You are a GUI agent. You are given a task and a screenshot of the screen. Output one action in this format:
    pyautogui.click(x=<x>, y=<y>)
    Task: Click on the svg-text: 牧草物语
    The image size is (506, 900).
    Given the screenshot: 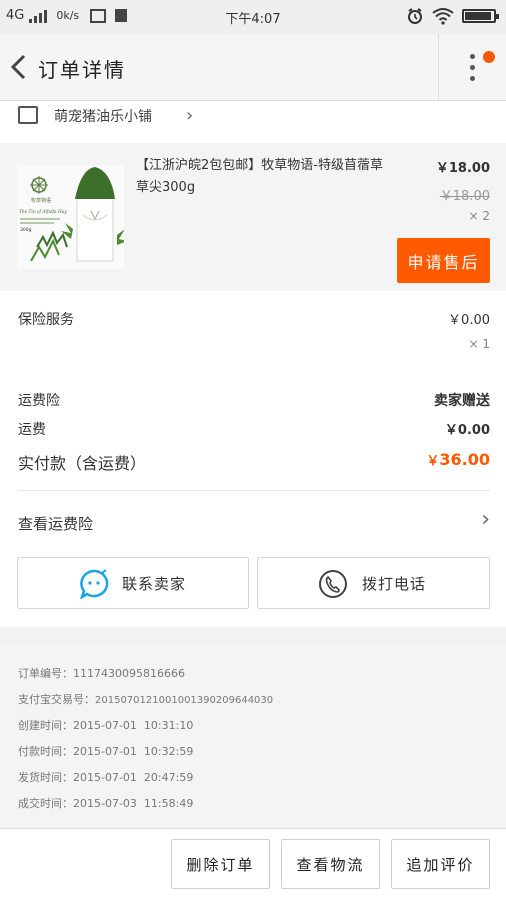 What is the action you would take?
    pyautogui.click(x=41, y=200)
    